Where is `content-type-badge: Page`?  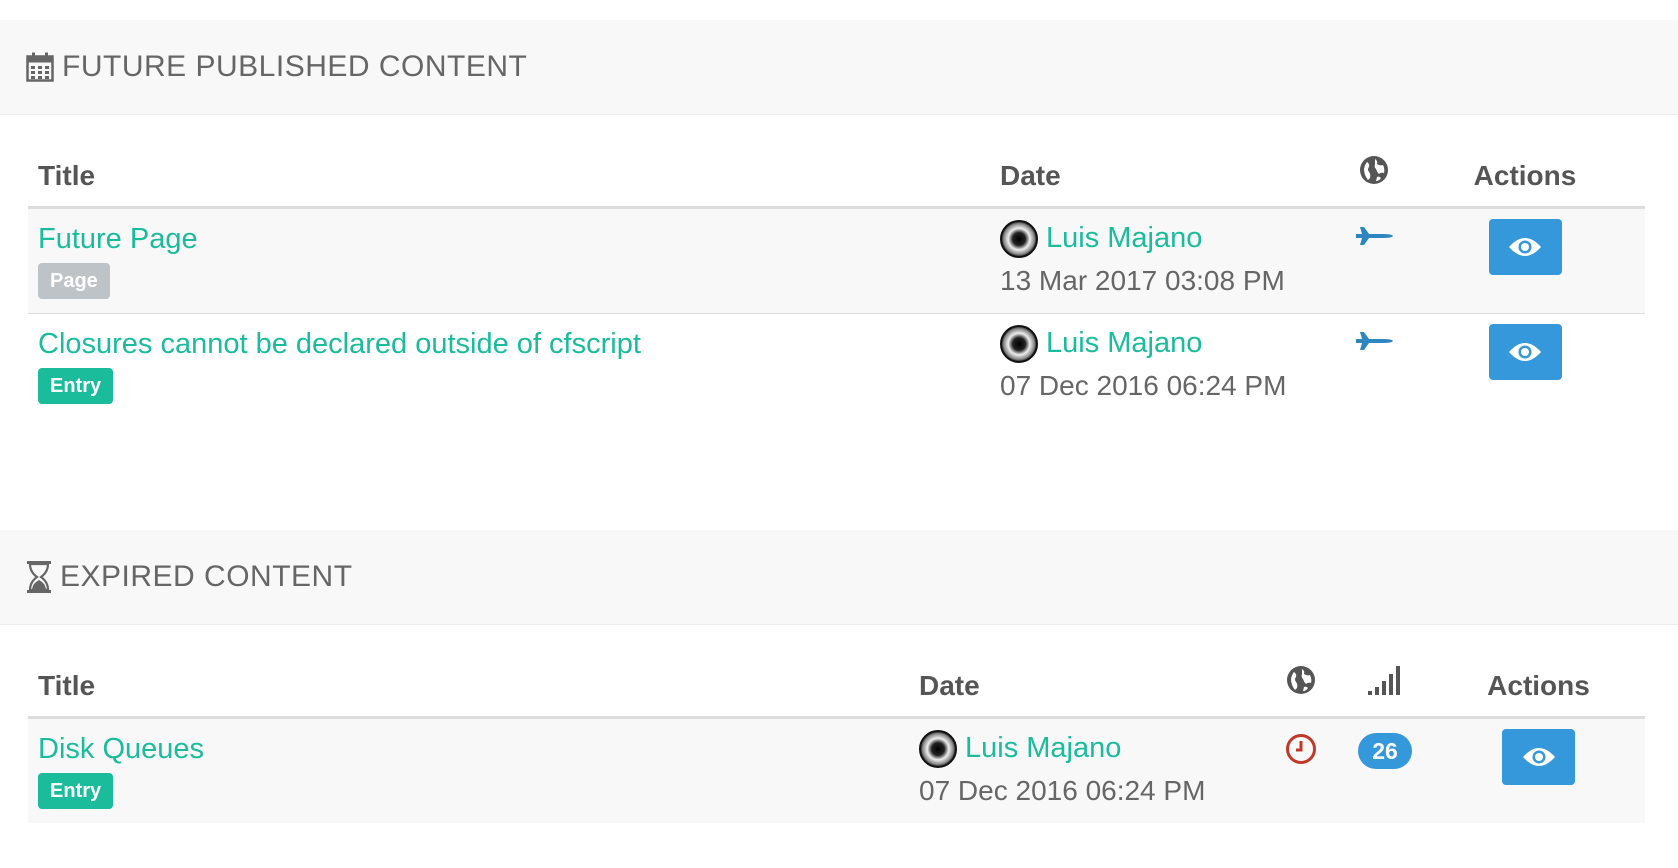 content-type-badge: Page is located at coordinates (74, 280).